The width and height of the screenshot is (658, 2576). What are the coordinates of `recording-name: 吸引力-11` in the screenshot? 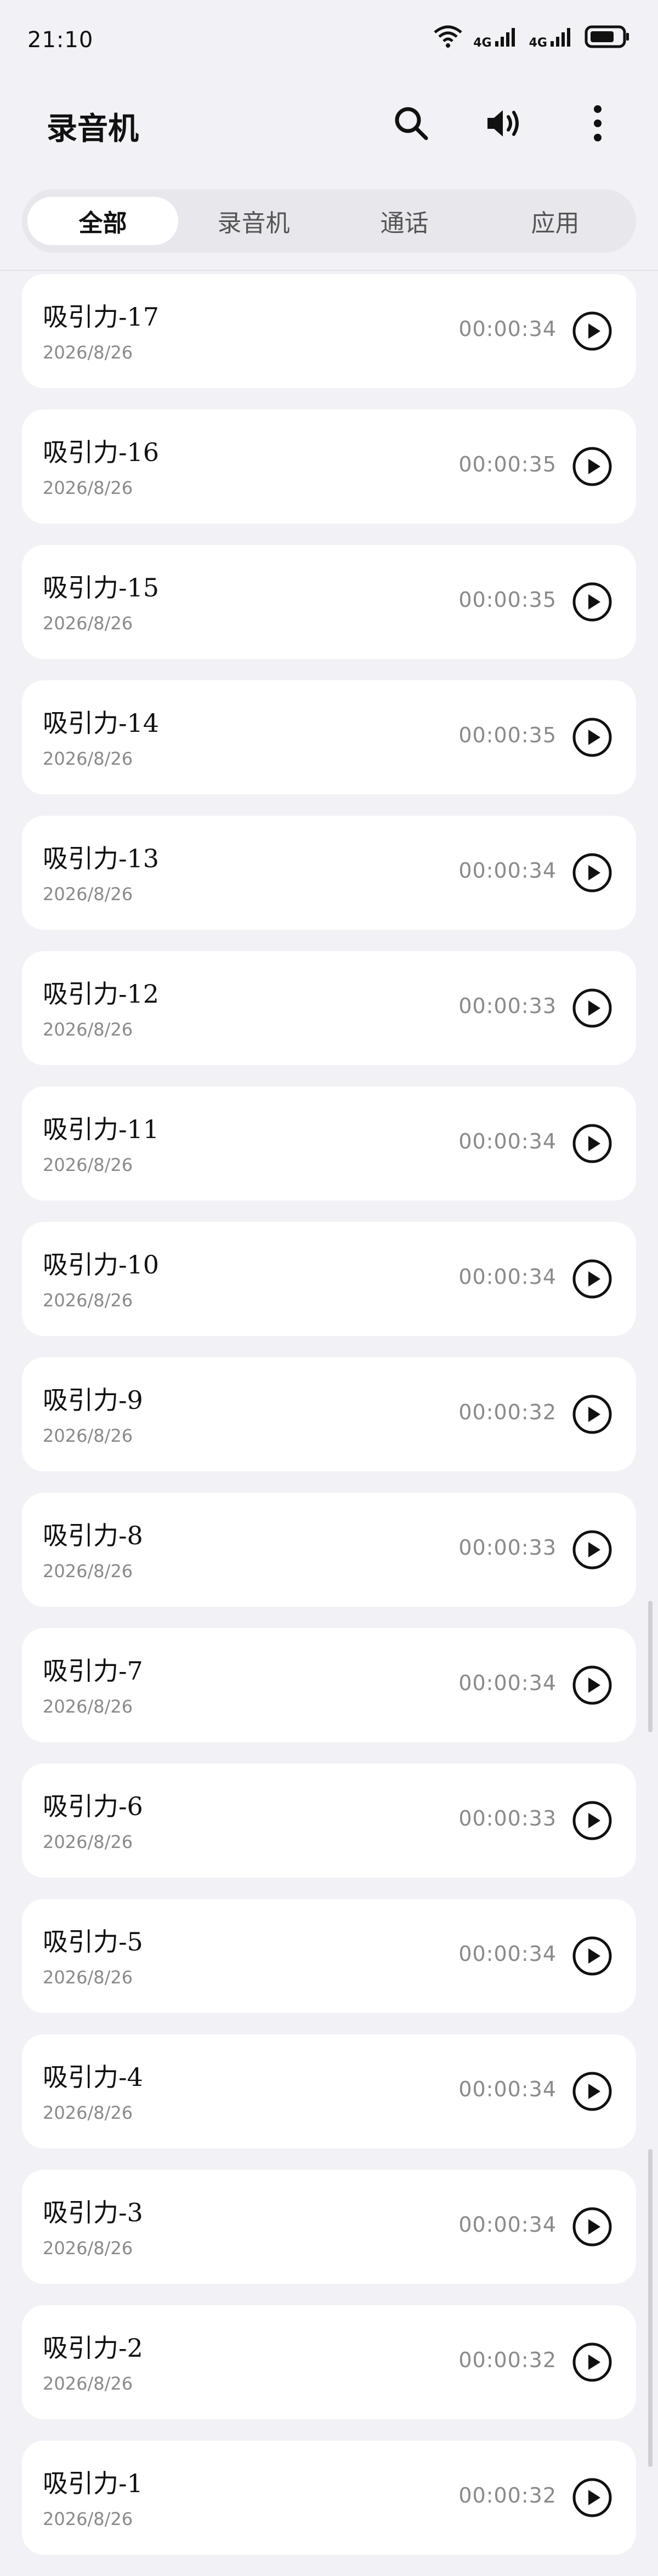 It's located at (102, 1129).